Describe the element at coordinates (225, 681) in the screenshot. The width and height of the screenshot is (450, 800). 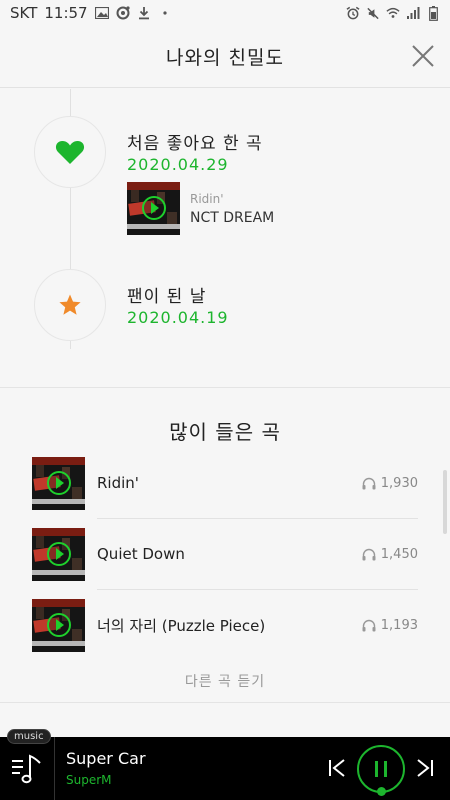
I see `more-songs-link: 다른 곡 듣기` at that location.